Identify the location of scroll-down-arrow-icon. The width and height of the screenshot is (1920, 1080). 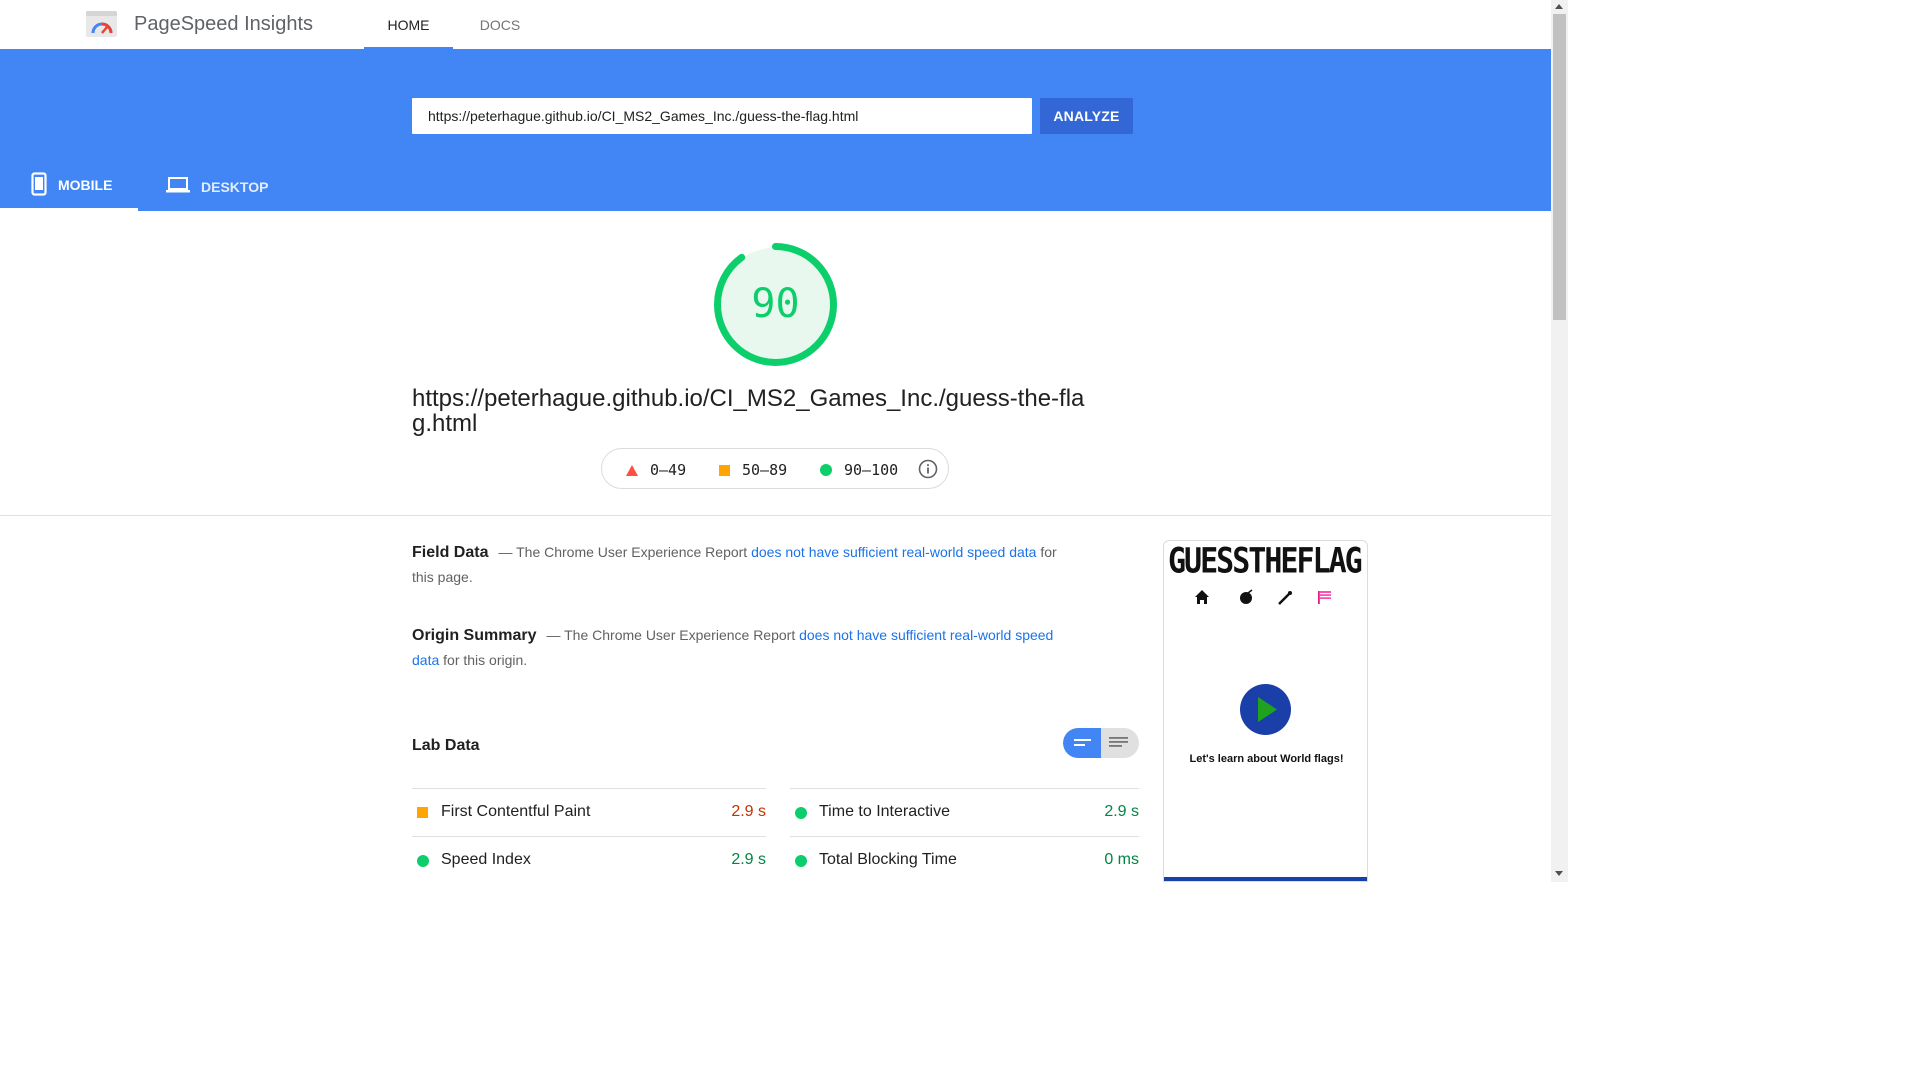
(1559, 873).